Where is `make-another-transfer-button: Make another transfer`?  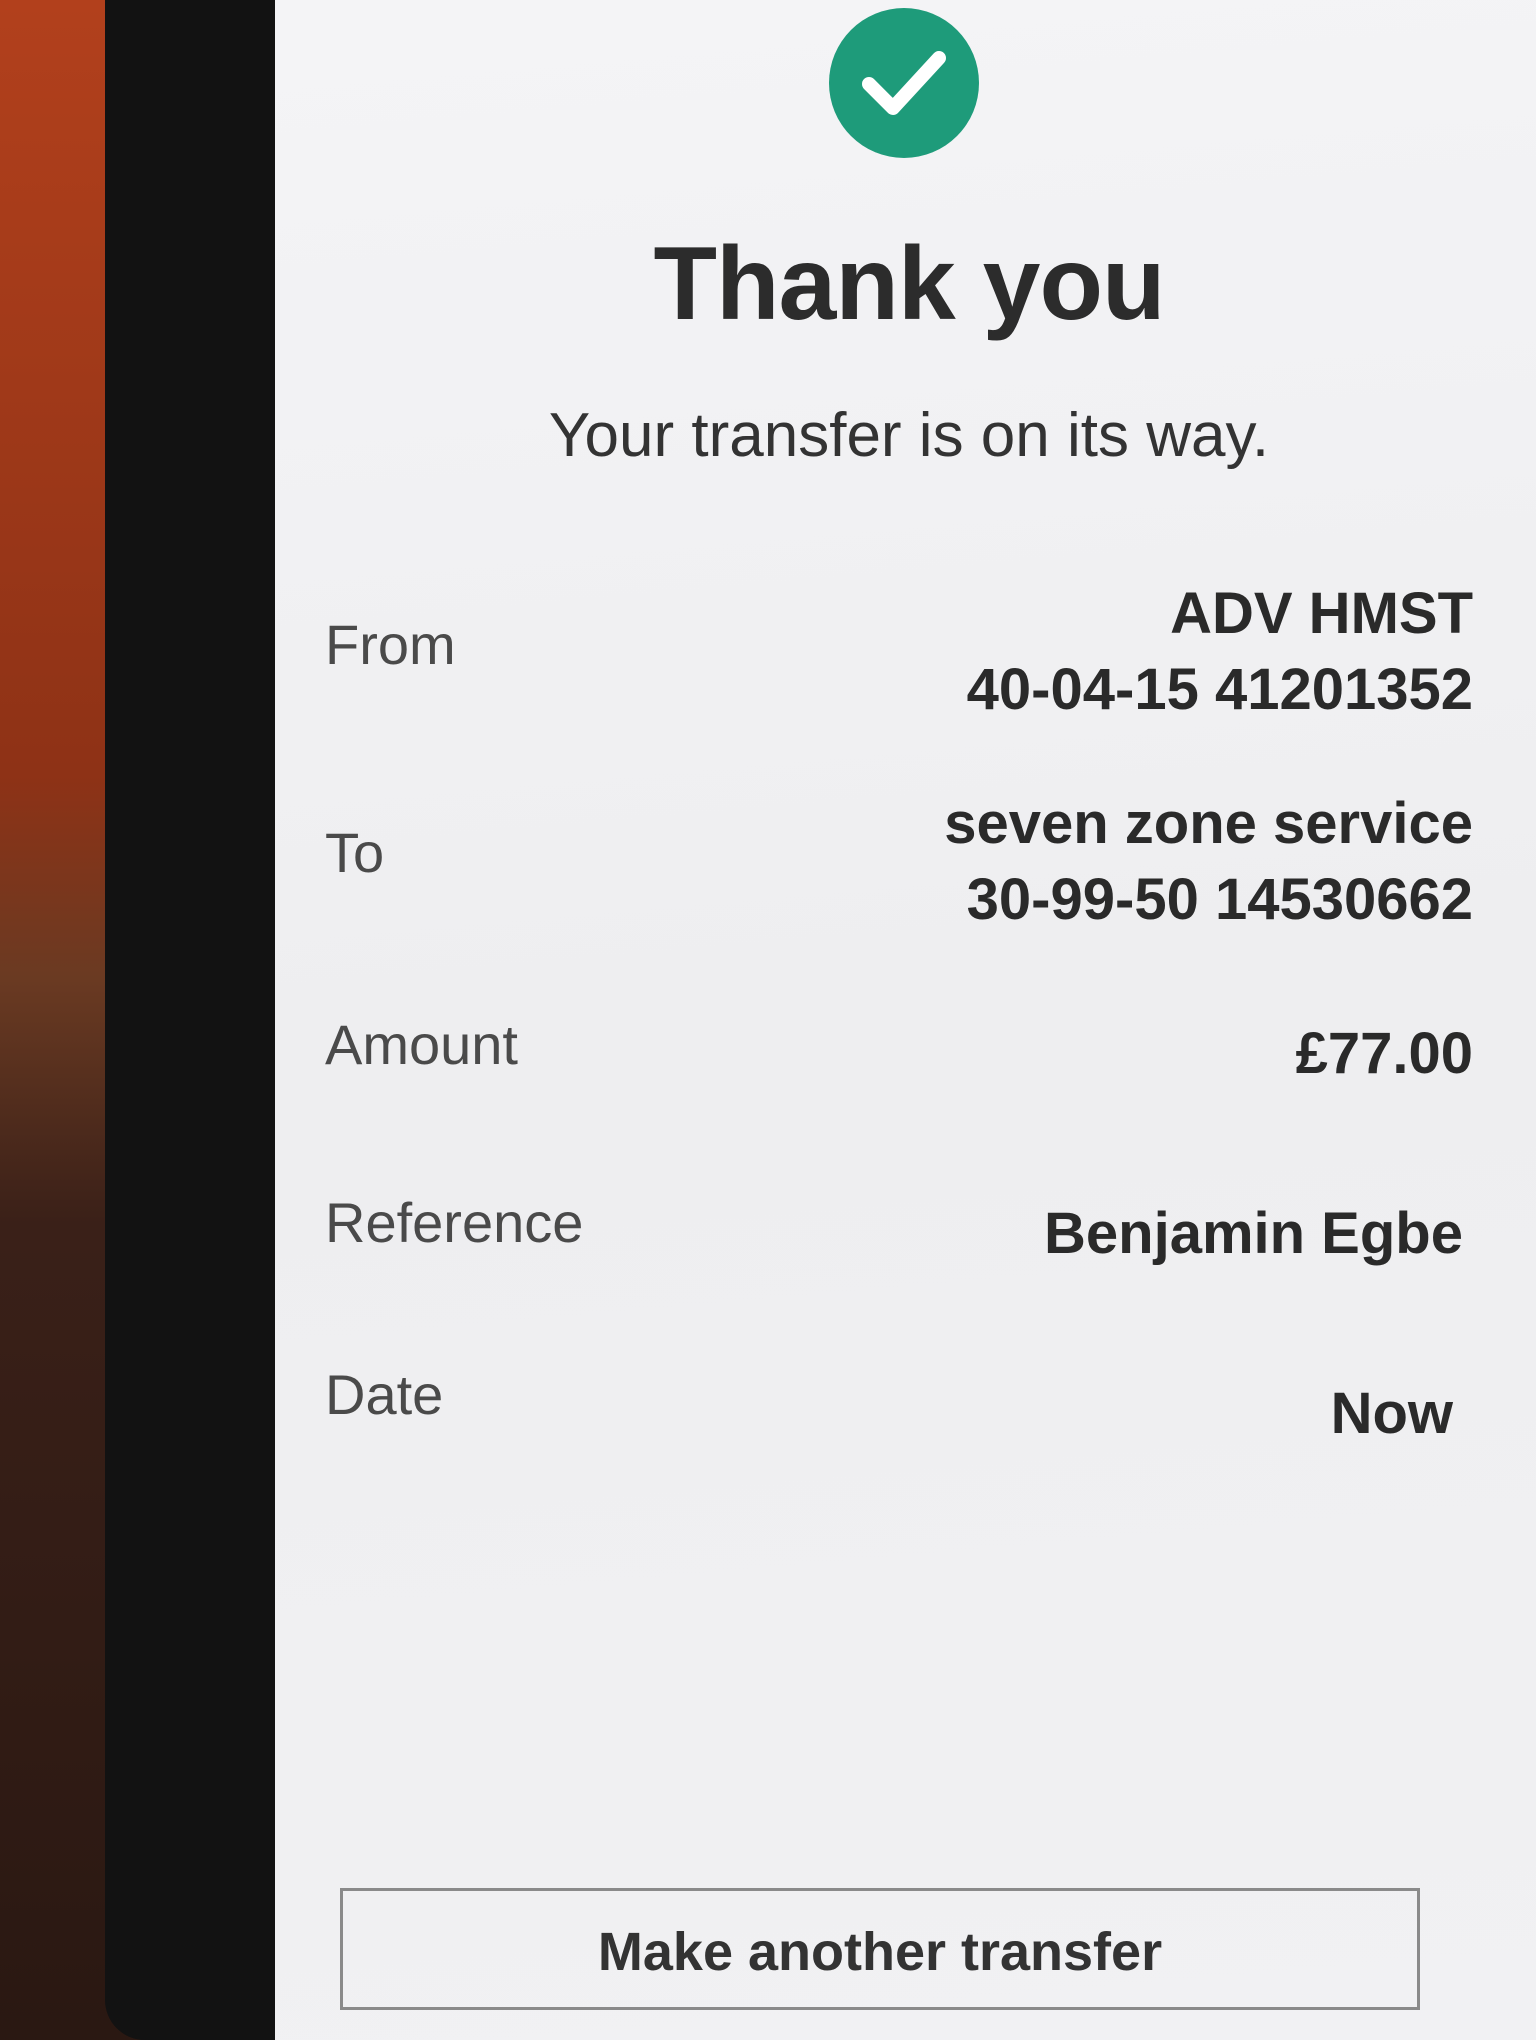
make-another-transfer-button: Make another transfer is located at coordinates (880, 1949).